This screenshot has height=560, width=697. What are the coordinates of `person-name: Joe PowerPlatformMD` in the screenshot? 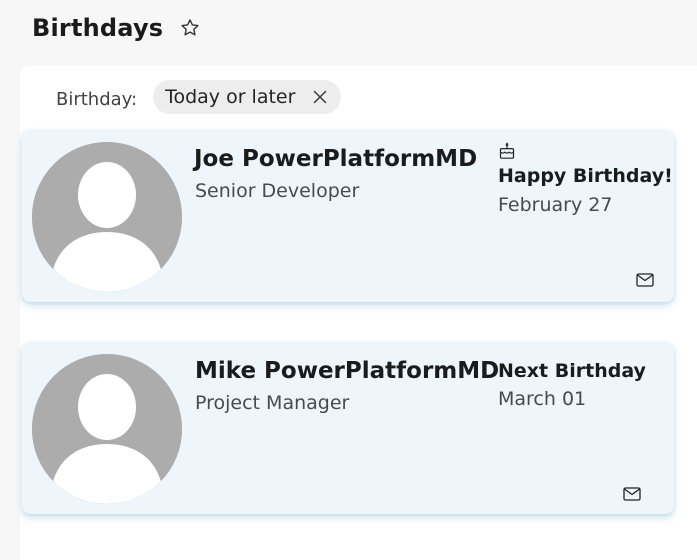 It's located at (336, 159).